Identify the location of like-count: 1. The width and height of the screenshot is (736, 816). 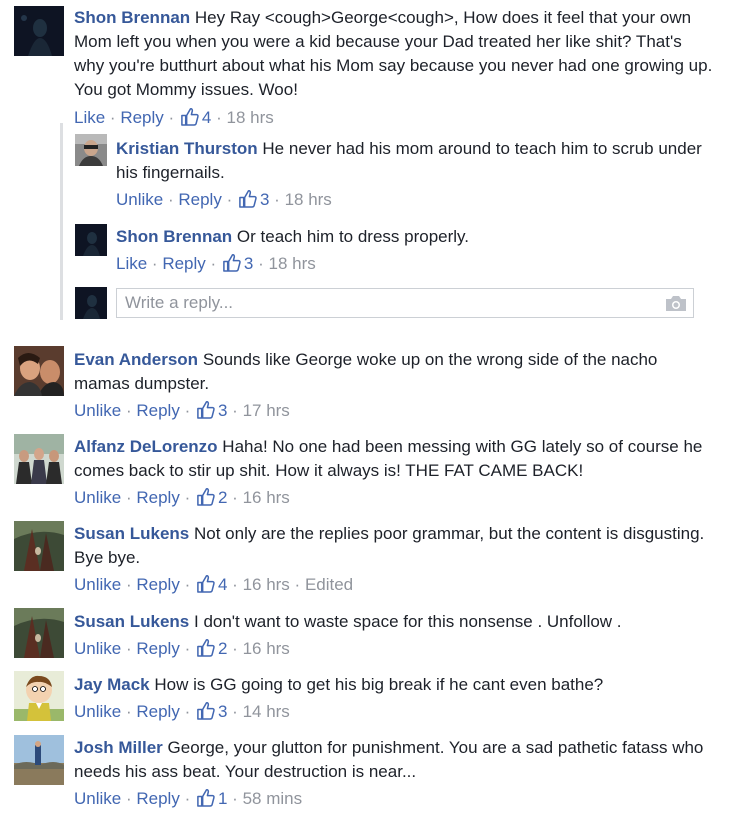
(211, 798).